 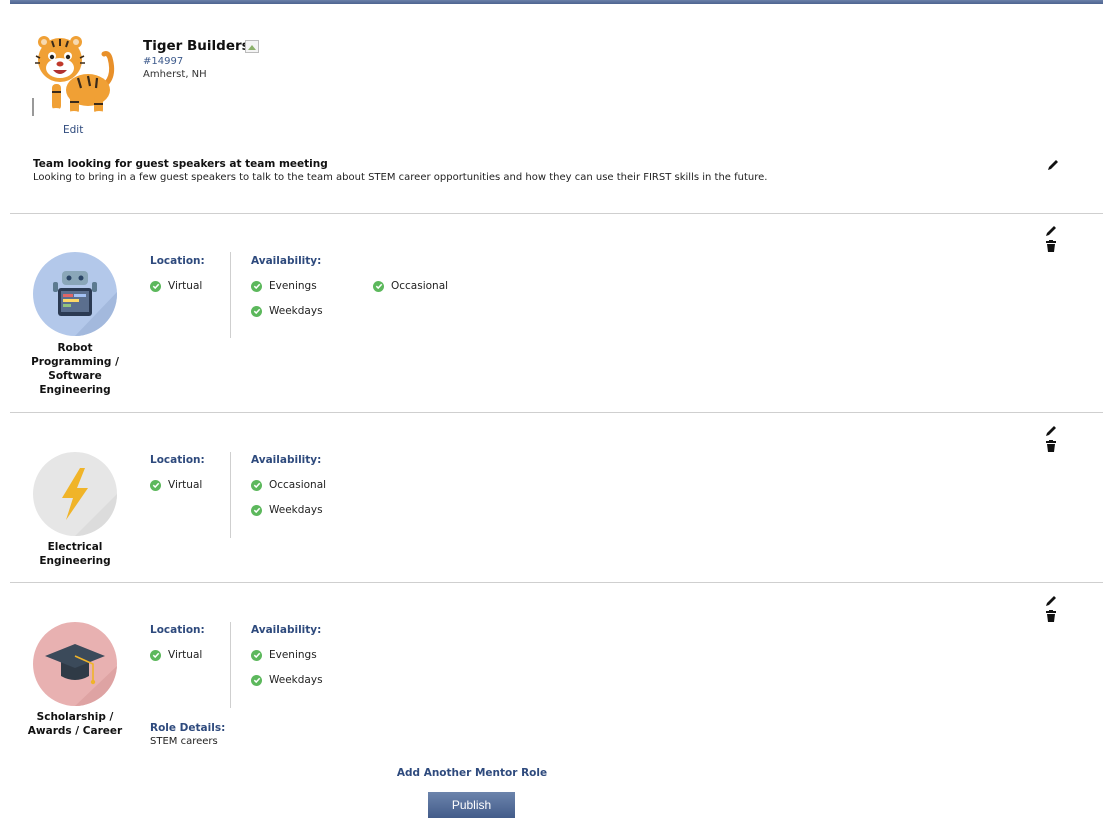 What do you see at coordinates (471, 805) in the screenshot?
I see `publish-button: Publish` at bounding box center [471, 805].